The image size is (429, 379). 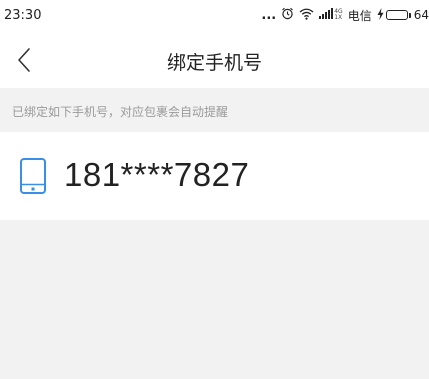 What do you see at coordinates (287, 15) in the screenshot?
I see `alarm-icon` at bounding box center [287, 15].